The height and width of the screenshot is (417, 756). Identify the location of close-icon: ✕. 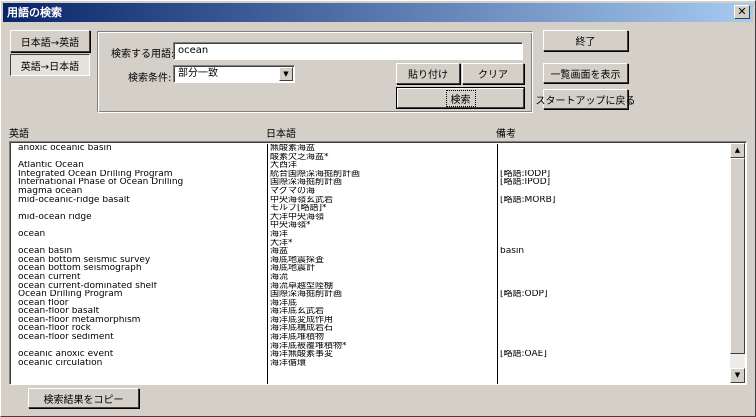
(742, 12).